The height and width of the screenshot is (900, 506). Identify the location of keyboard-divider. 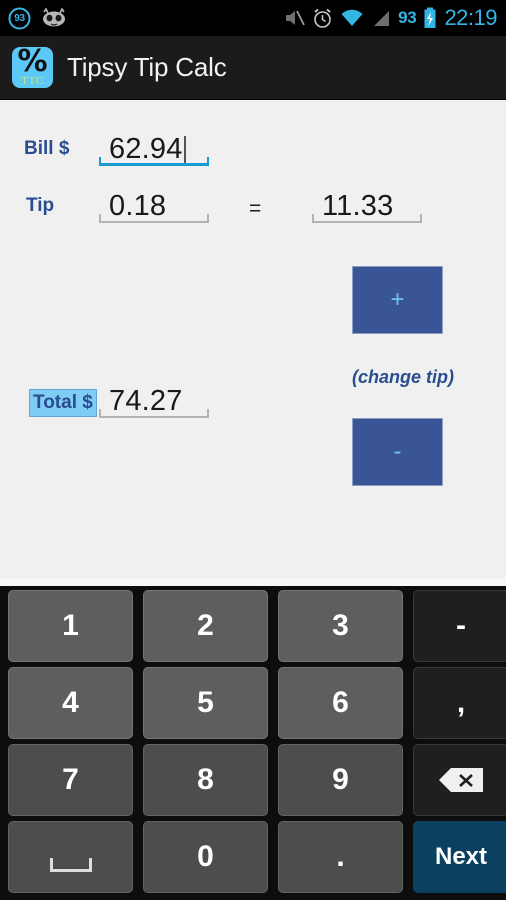
(253, 582).